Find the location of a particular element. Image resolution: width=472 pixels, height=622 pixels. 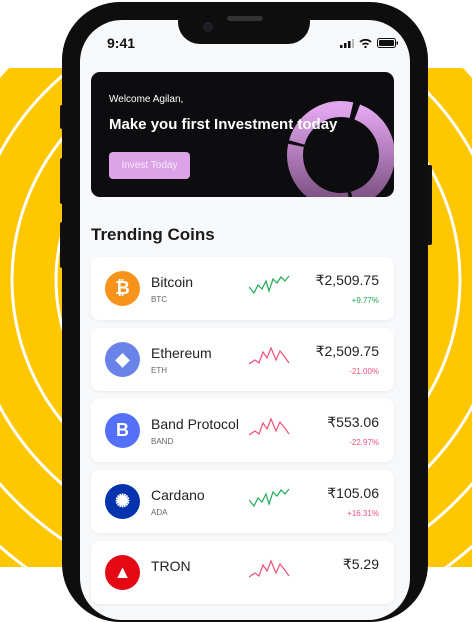

coin-name: Ethereum is located at coordinates (181, 353).